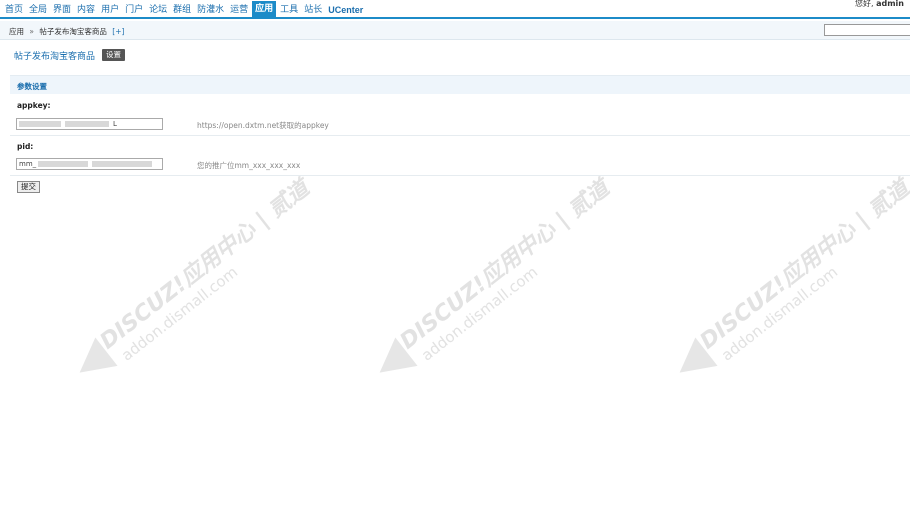  Describe the element at coordinates (89, 164) in the screenshot. I see `pid-input: mm_` at that location.